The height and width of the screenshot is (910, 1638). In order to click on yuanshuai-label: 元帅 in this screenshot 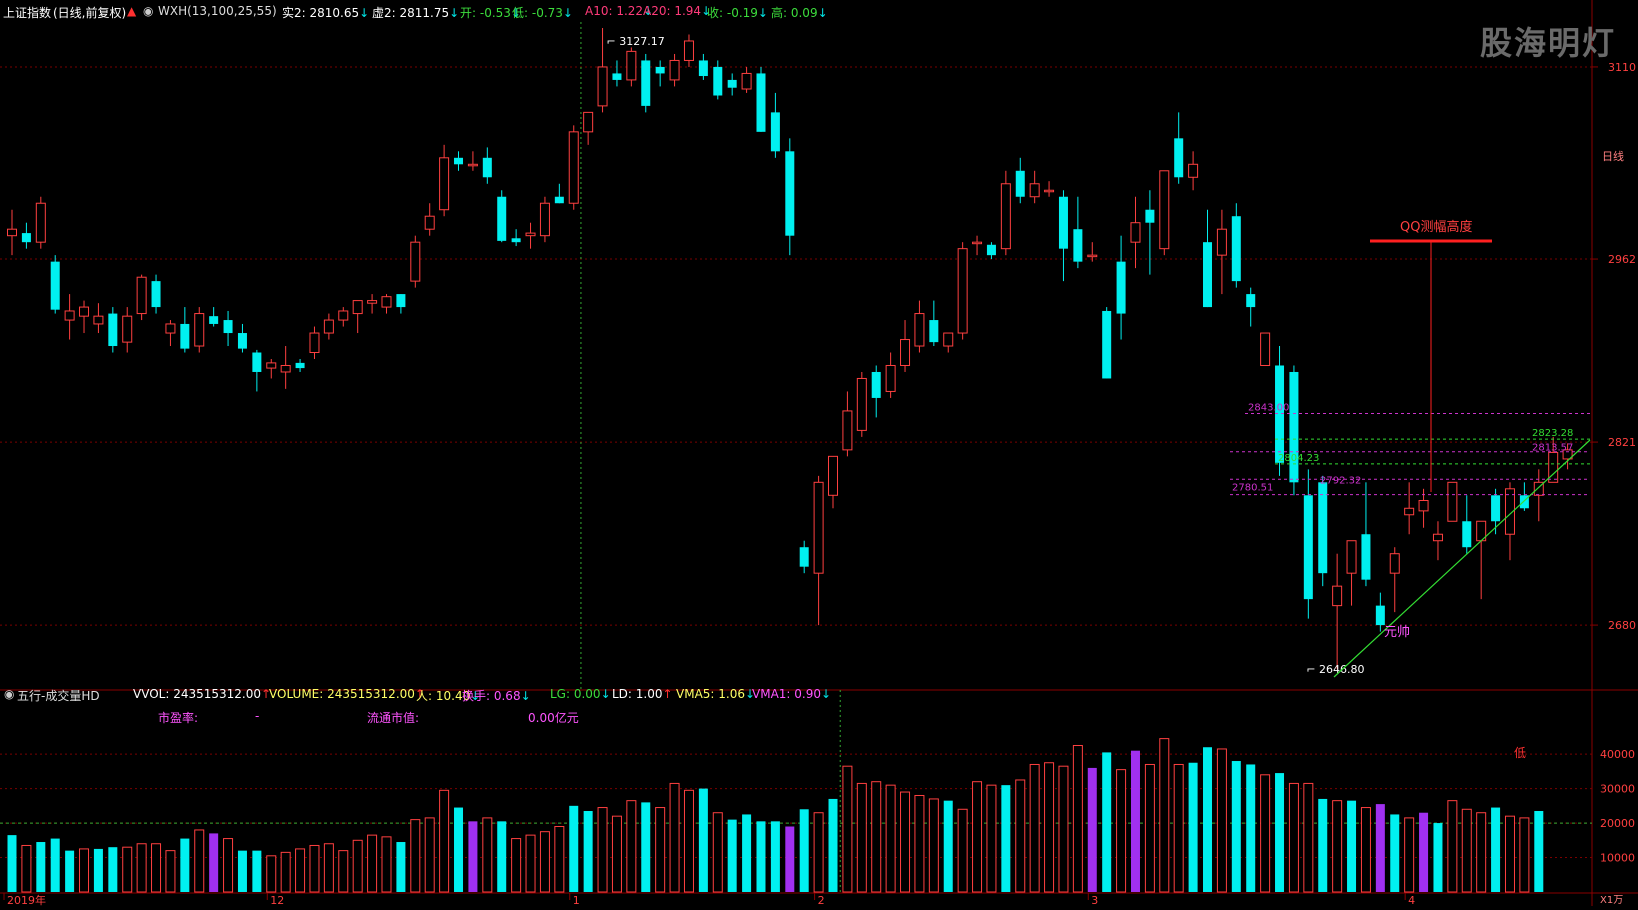, I will do `click(1397, 632)`.